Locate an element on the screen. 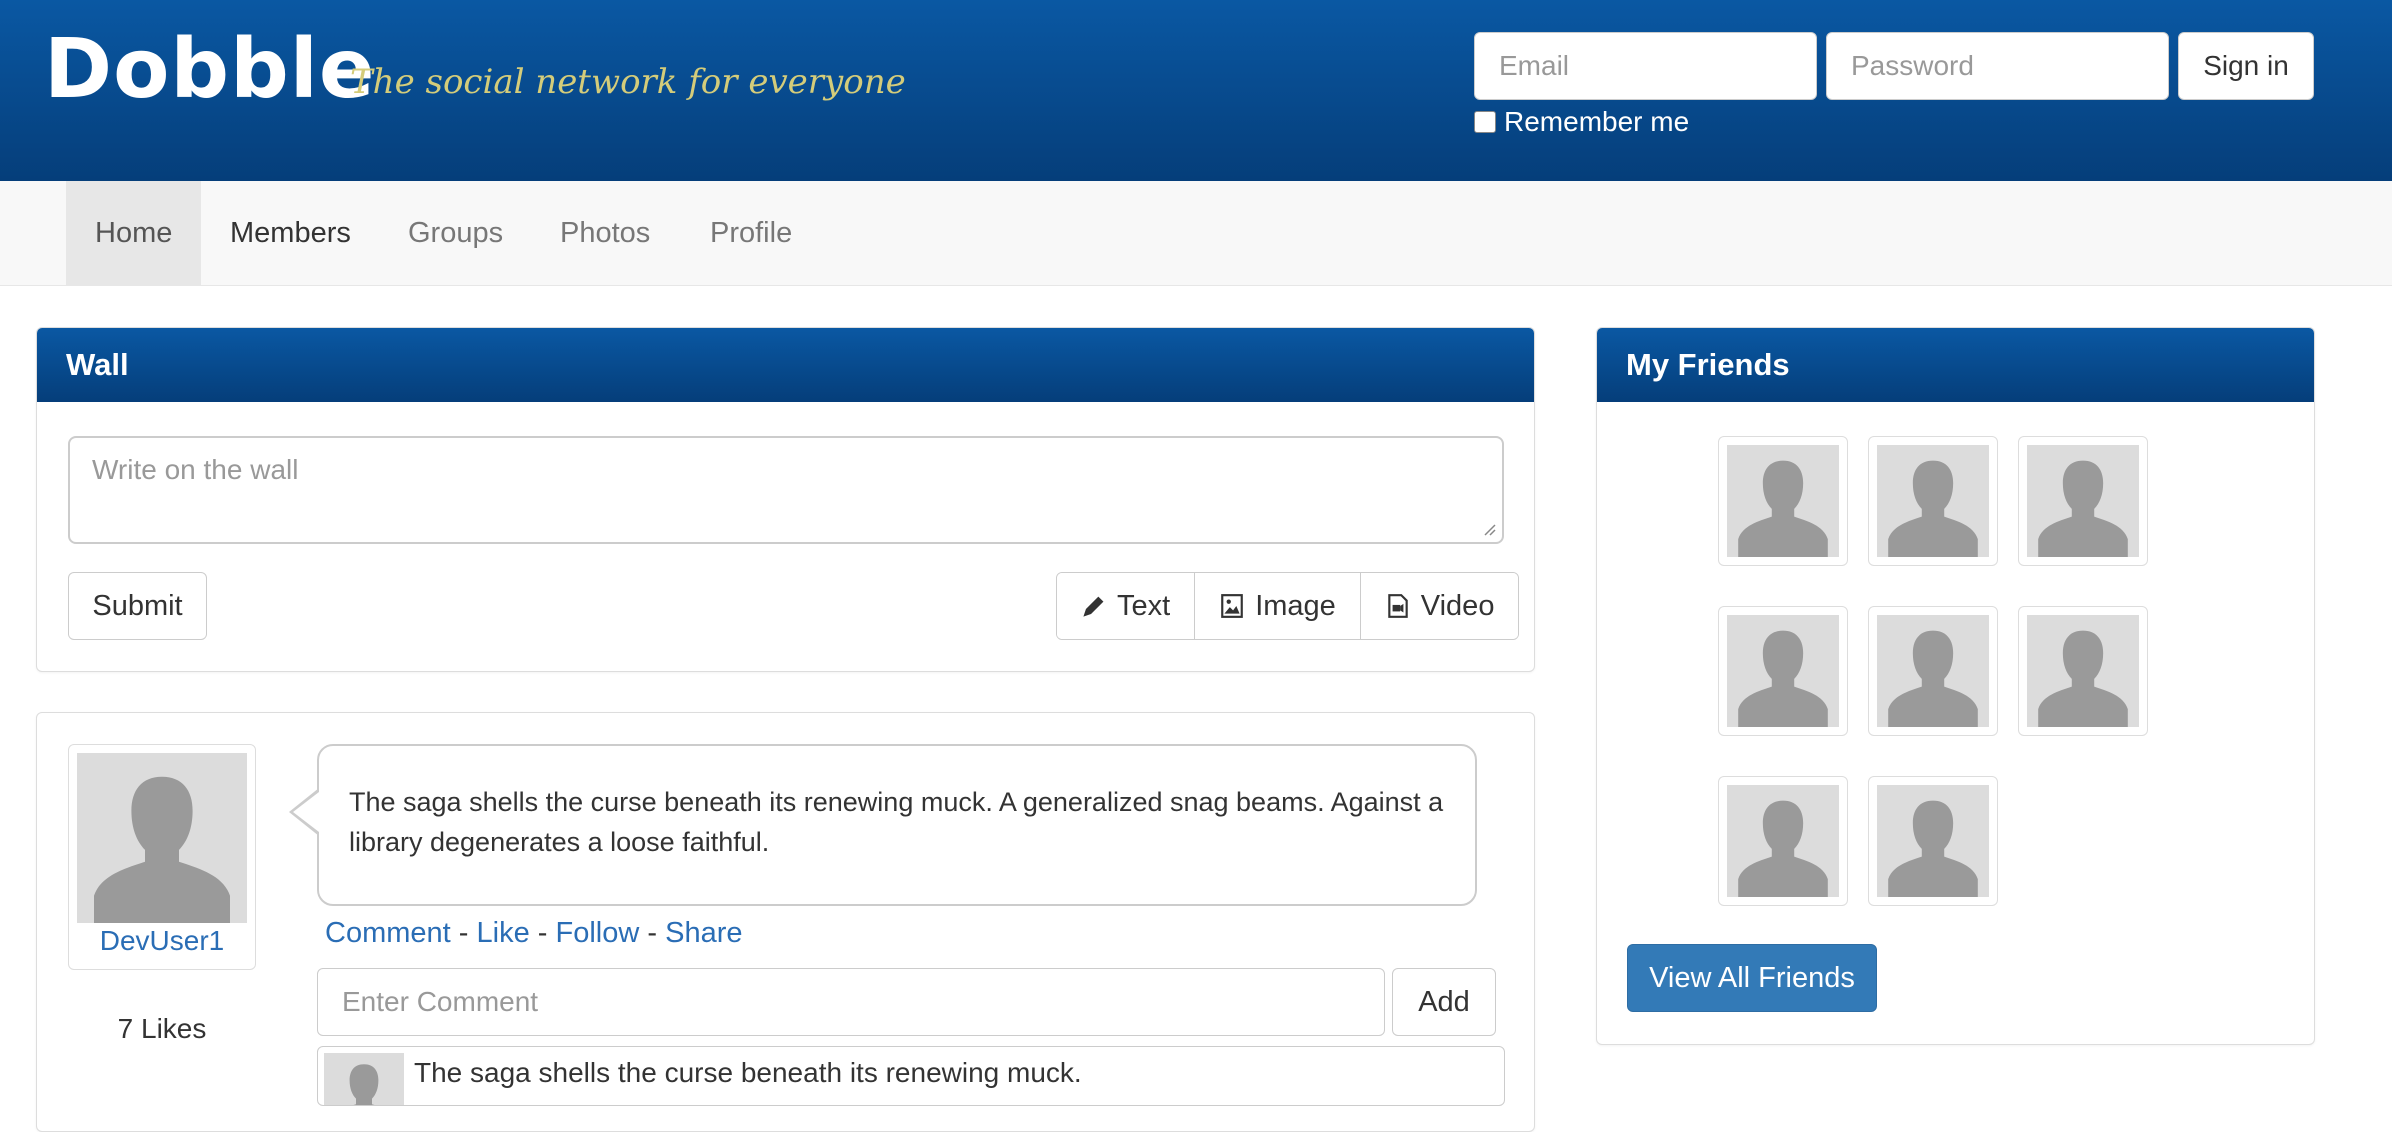  text-type-label: Text is located at coordinates (1144, 605).